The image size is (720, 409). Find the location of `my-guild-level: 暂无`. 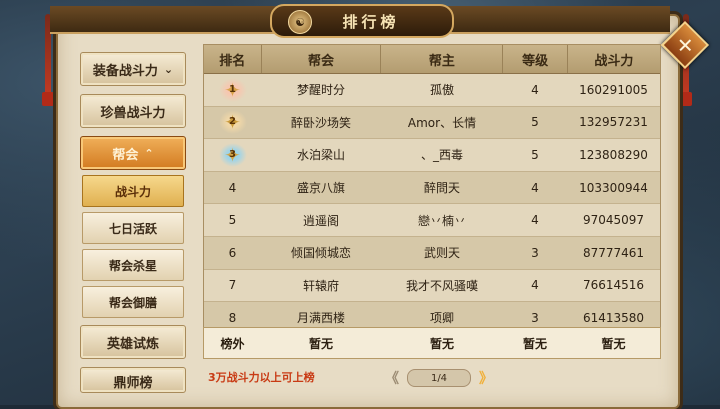

my-guild-level: 暂无 is located at coordinates (534, 343).